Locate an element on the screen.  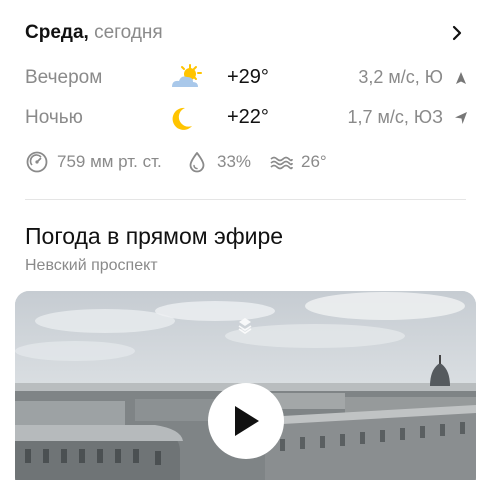
day-name: Среда, is located at coordinates (57, 32).